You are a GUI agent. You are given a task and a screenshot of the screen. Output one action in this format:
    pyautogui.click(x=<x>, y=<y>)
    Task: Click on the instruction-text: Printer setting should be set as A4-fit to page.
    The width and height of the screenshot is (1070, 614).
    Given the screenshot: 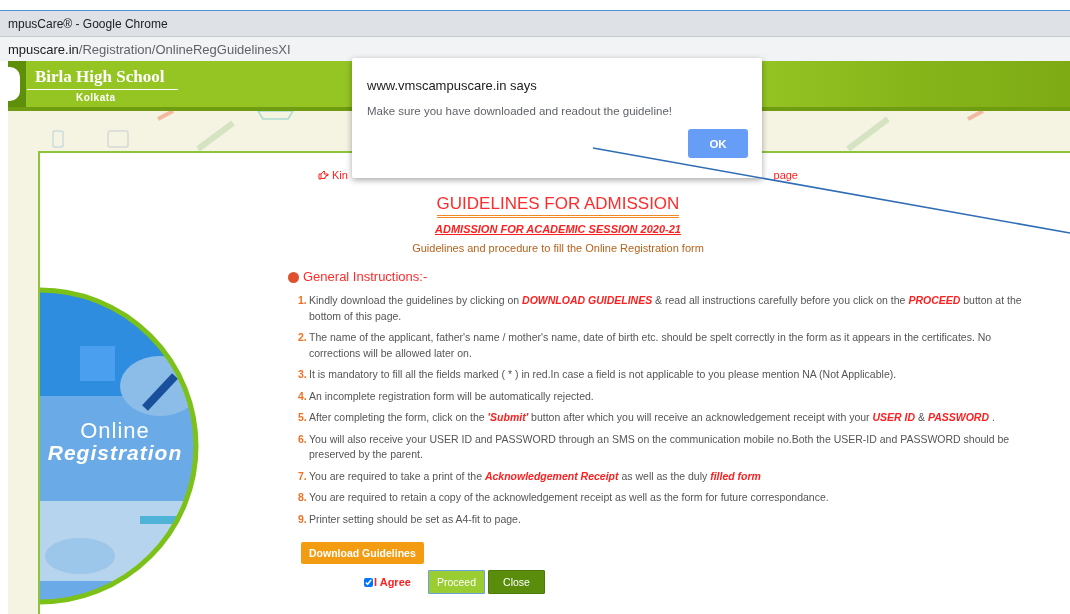 What is the action you would take?
    pyautogui.click(x=415, y=519)
    